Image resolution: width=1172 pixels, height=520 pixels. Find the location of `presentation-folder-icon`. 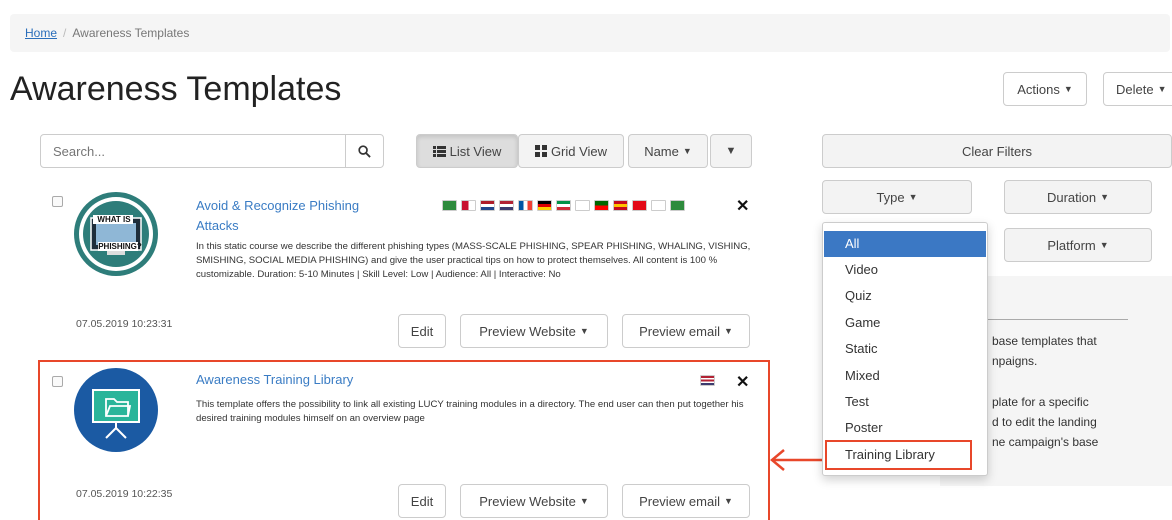

presentation-folder-icon is located at coordinates (116, 410).